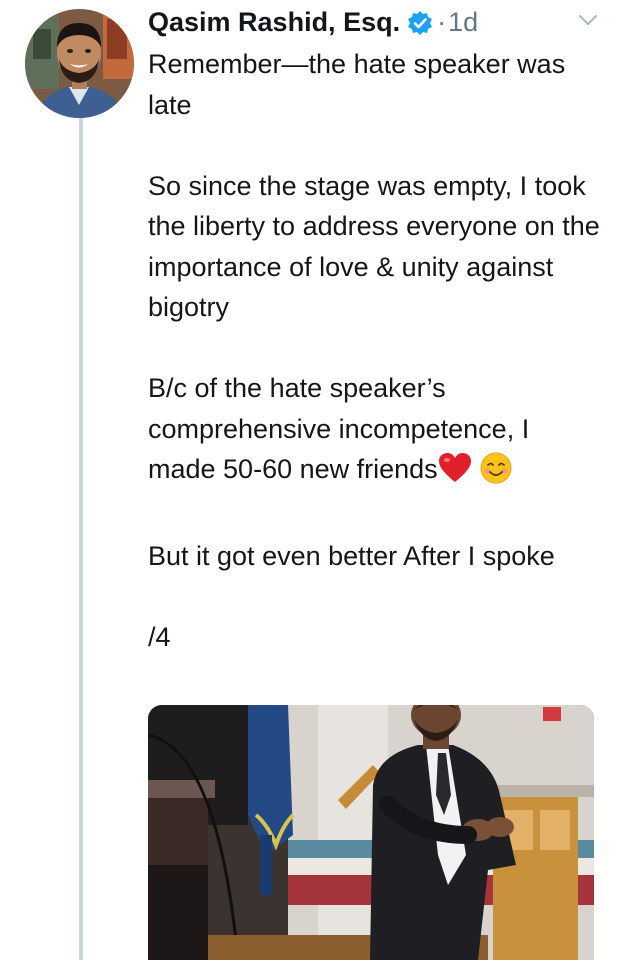 This screenshot has height=960, width=620. I want to click on smiling-face-emoji-icon, so click(496, 474).